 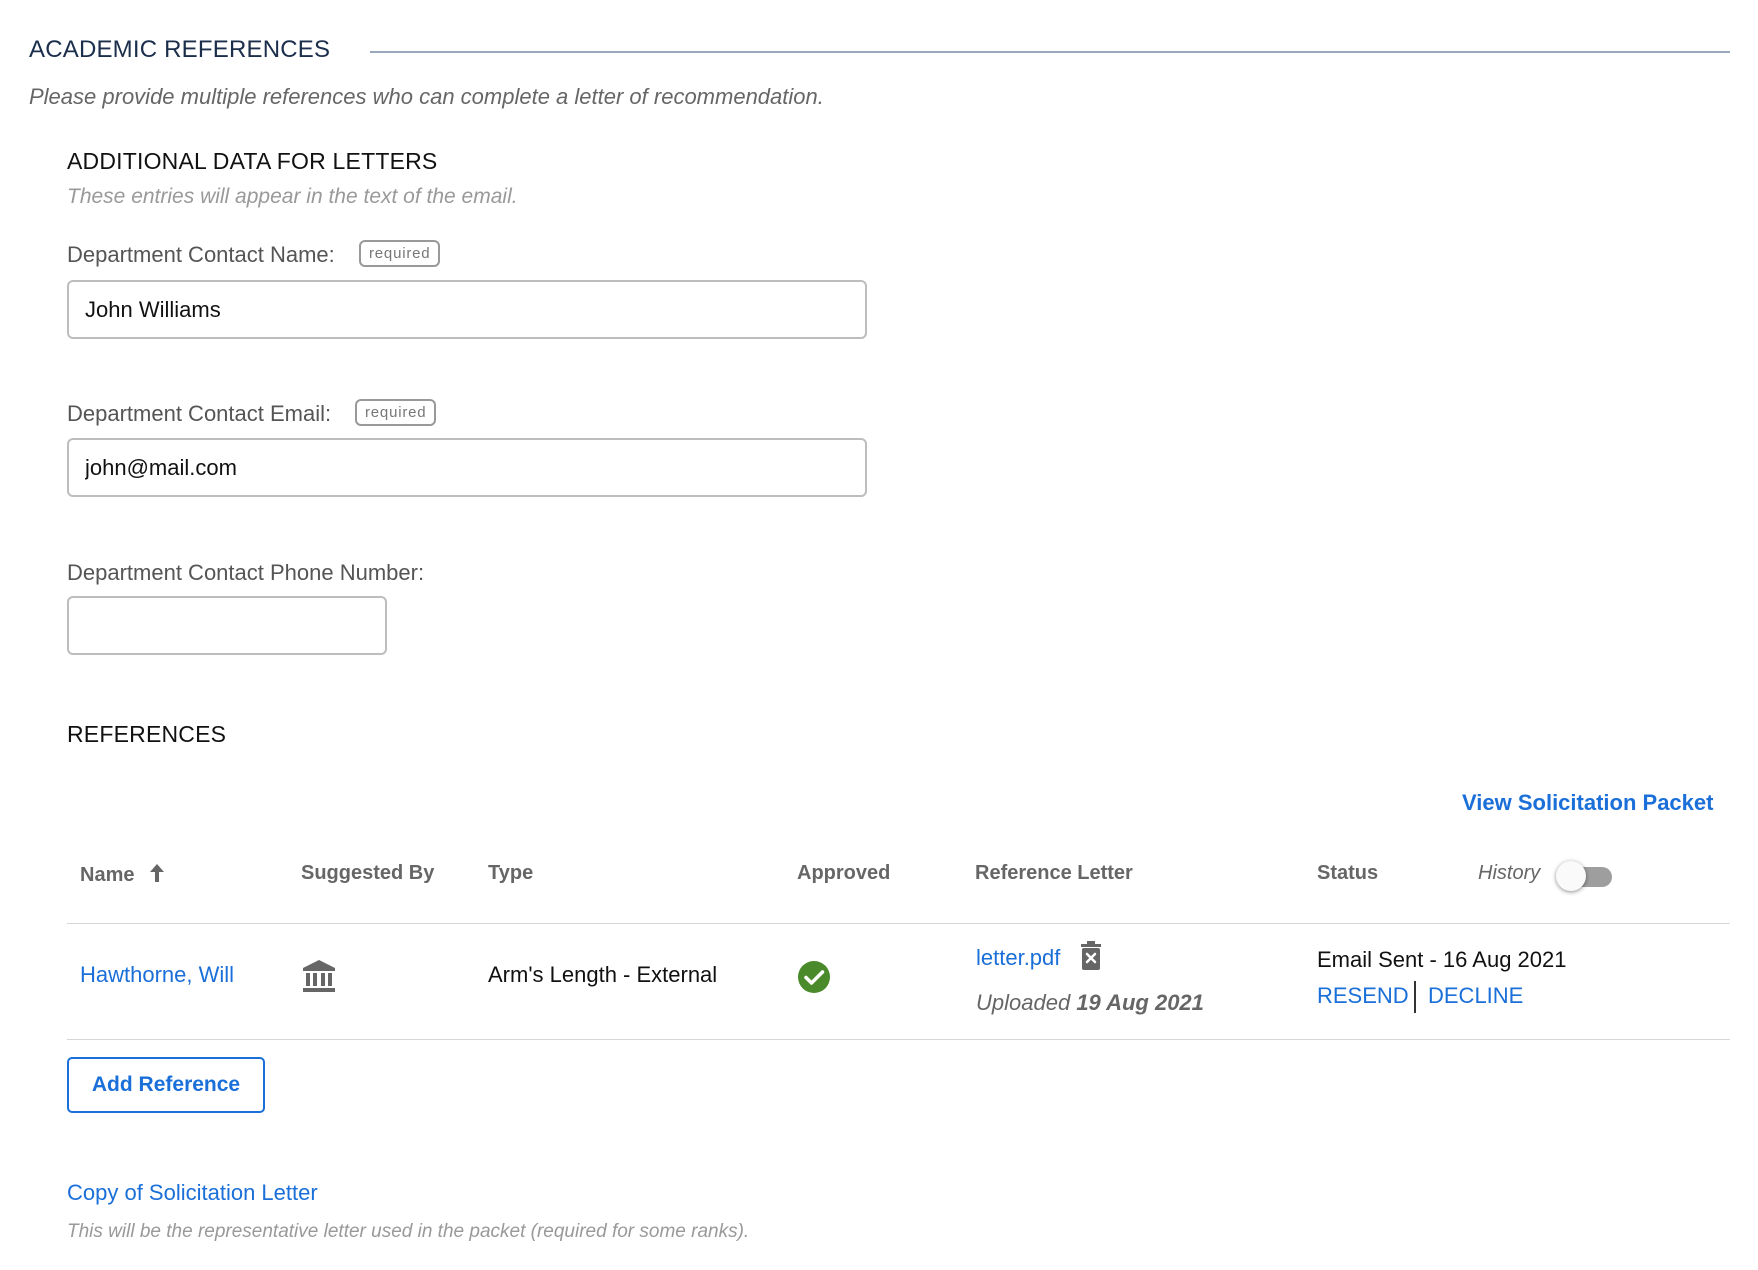 I want to click on column-header-reference-letter: Reference Letter, so click(x=1054, y=873).